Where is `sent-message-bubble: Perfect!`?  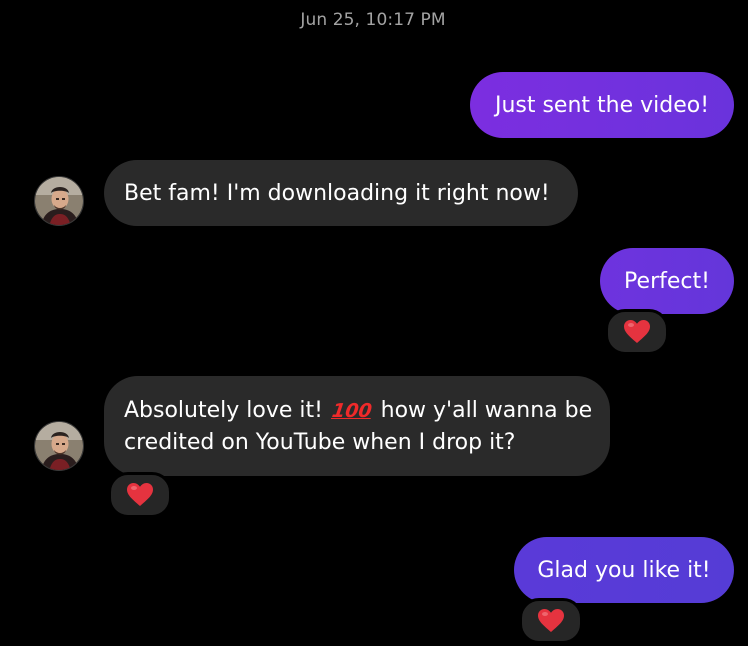 sent-message-bubble: Perfect! is located at coordinates (667, 281).